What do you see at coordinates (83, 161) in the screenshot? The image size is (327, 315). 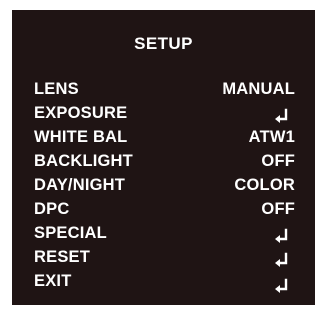 I see `menu-item-label: BACKLIGHT` at bounding box center [83, 161].